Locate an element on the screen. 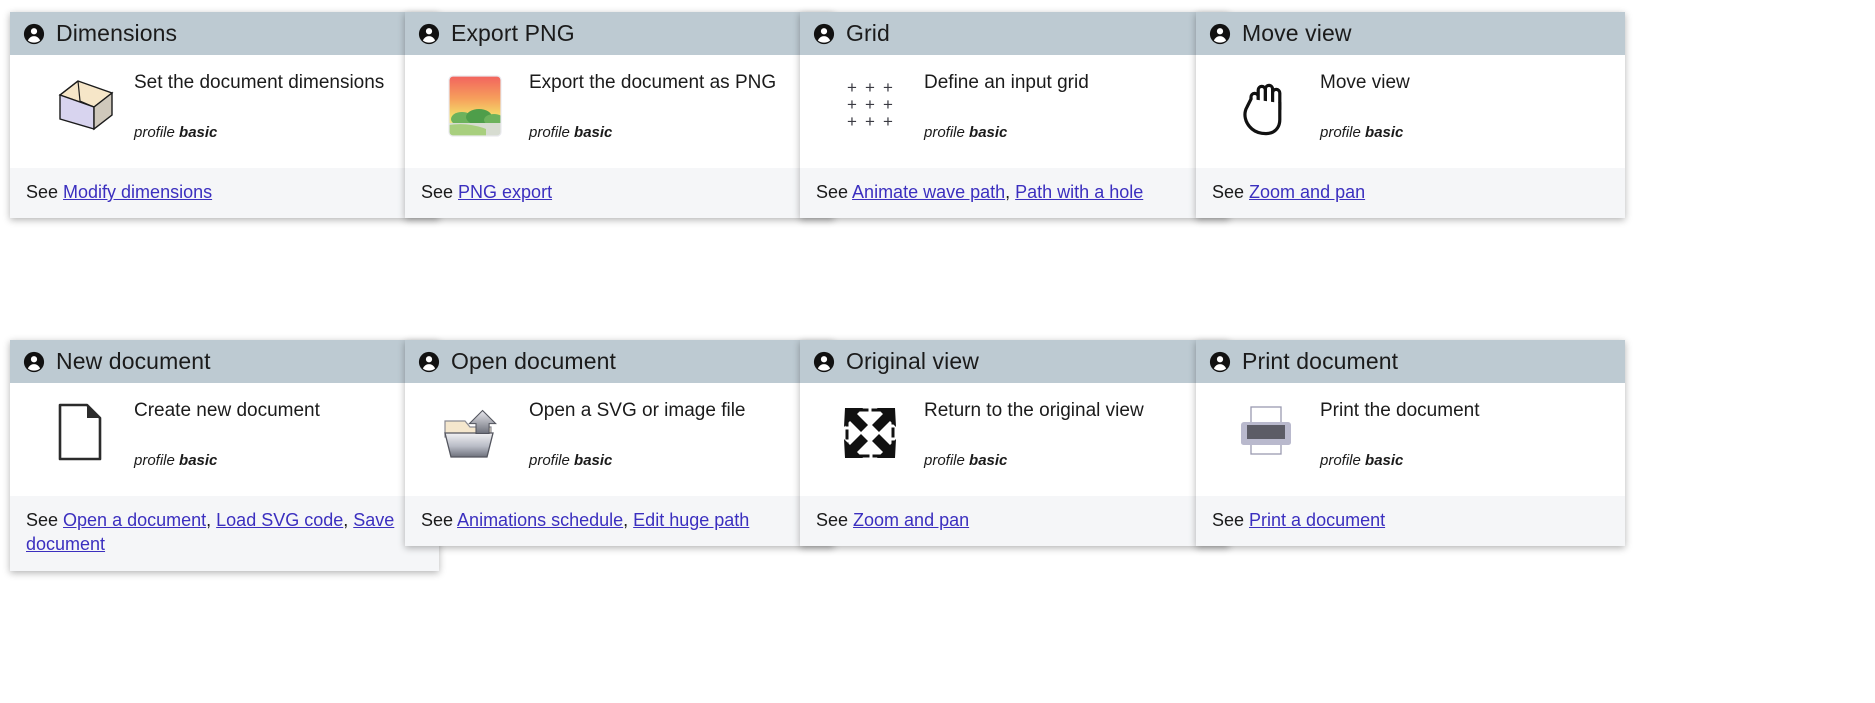  expand-arrows-icon is located at coordinates (870, 433).